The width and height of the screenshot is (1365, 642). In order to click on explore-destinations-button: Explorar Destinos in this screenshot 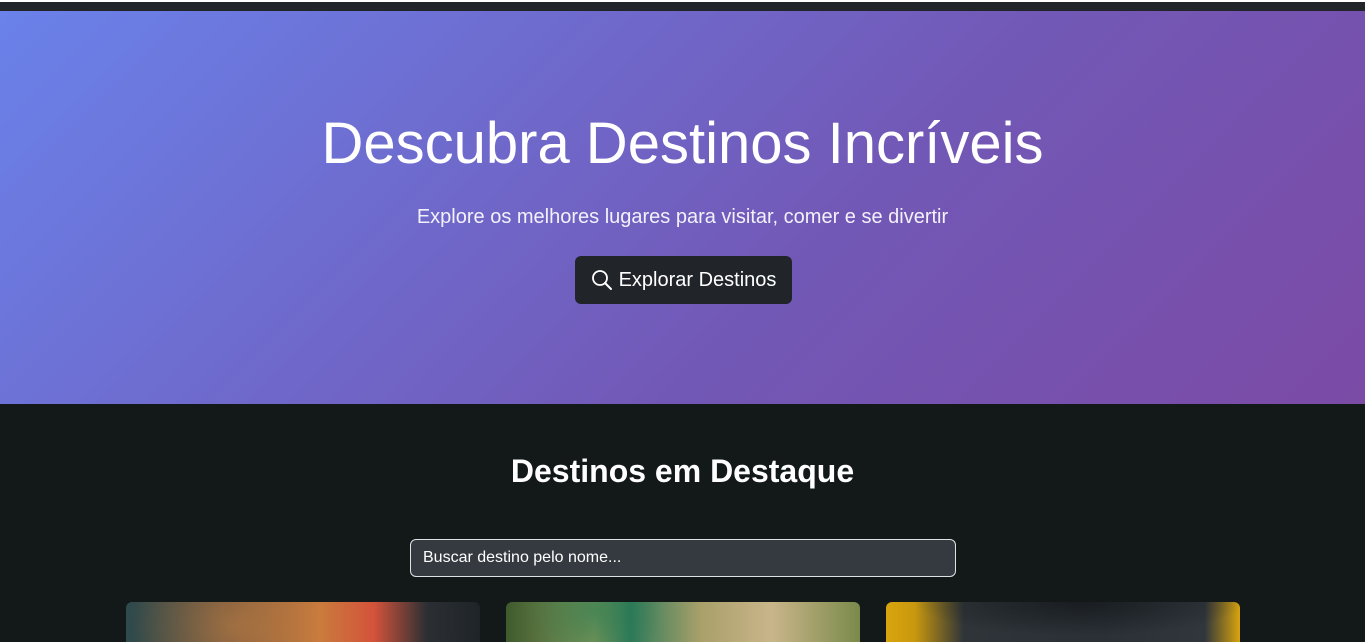, I will do `click(683, 280)`.